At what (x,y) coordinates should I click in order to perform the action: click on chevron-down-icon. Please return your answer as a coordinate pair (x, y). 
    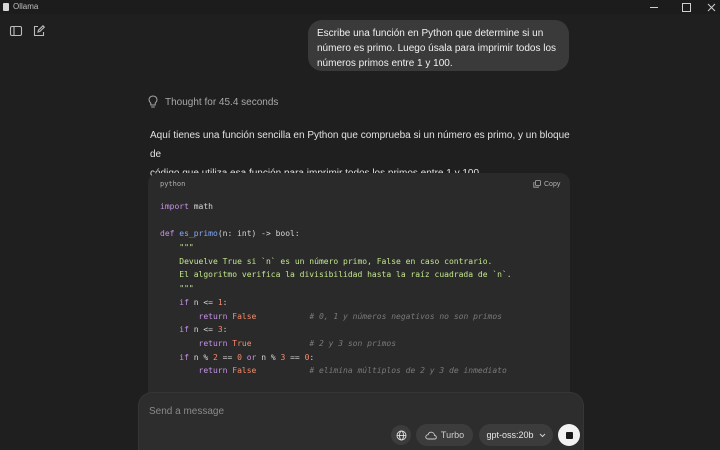
    Looking at the image, I should click on (542, 435).